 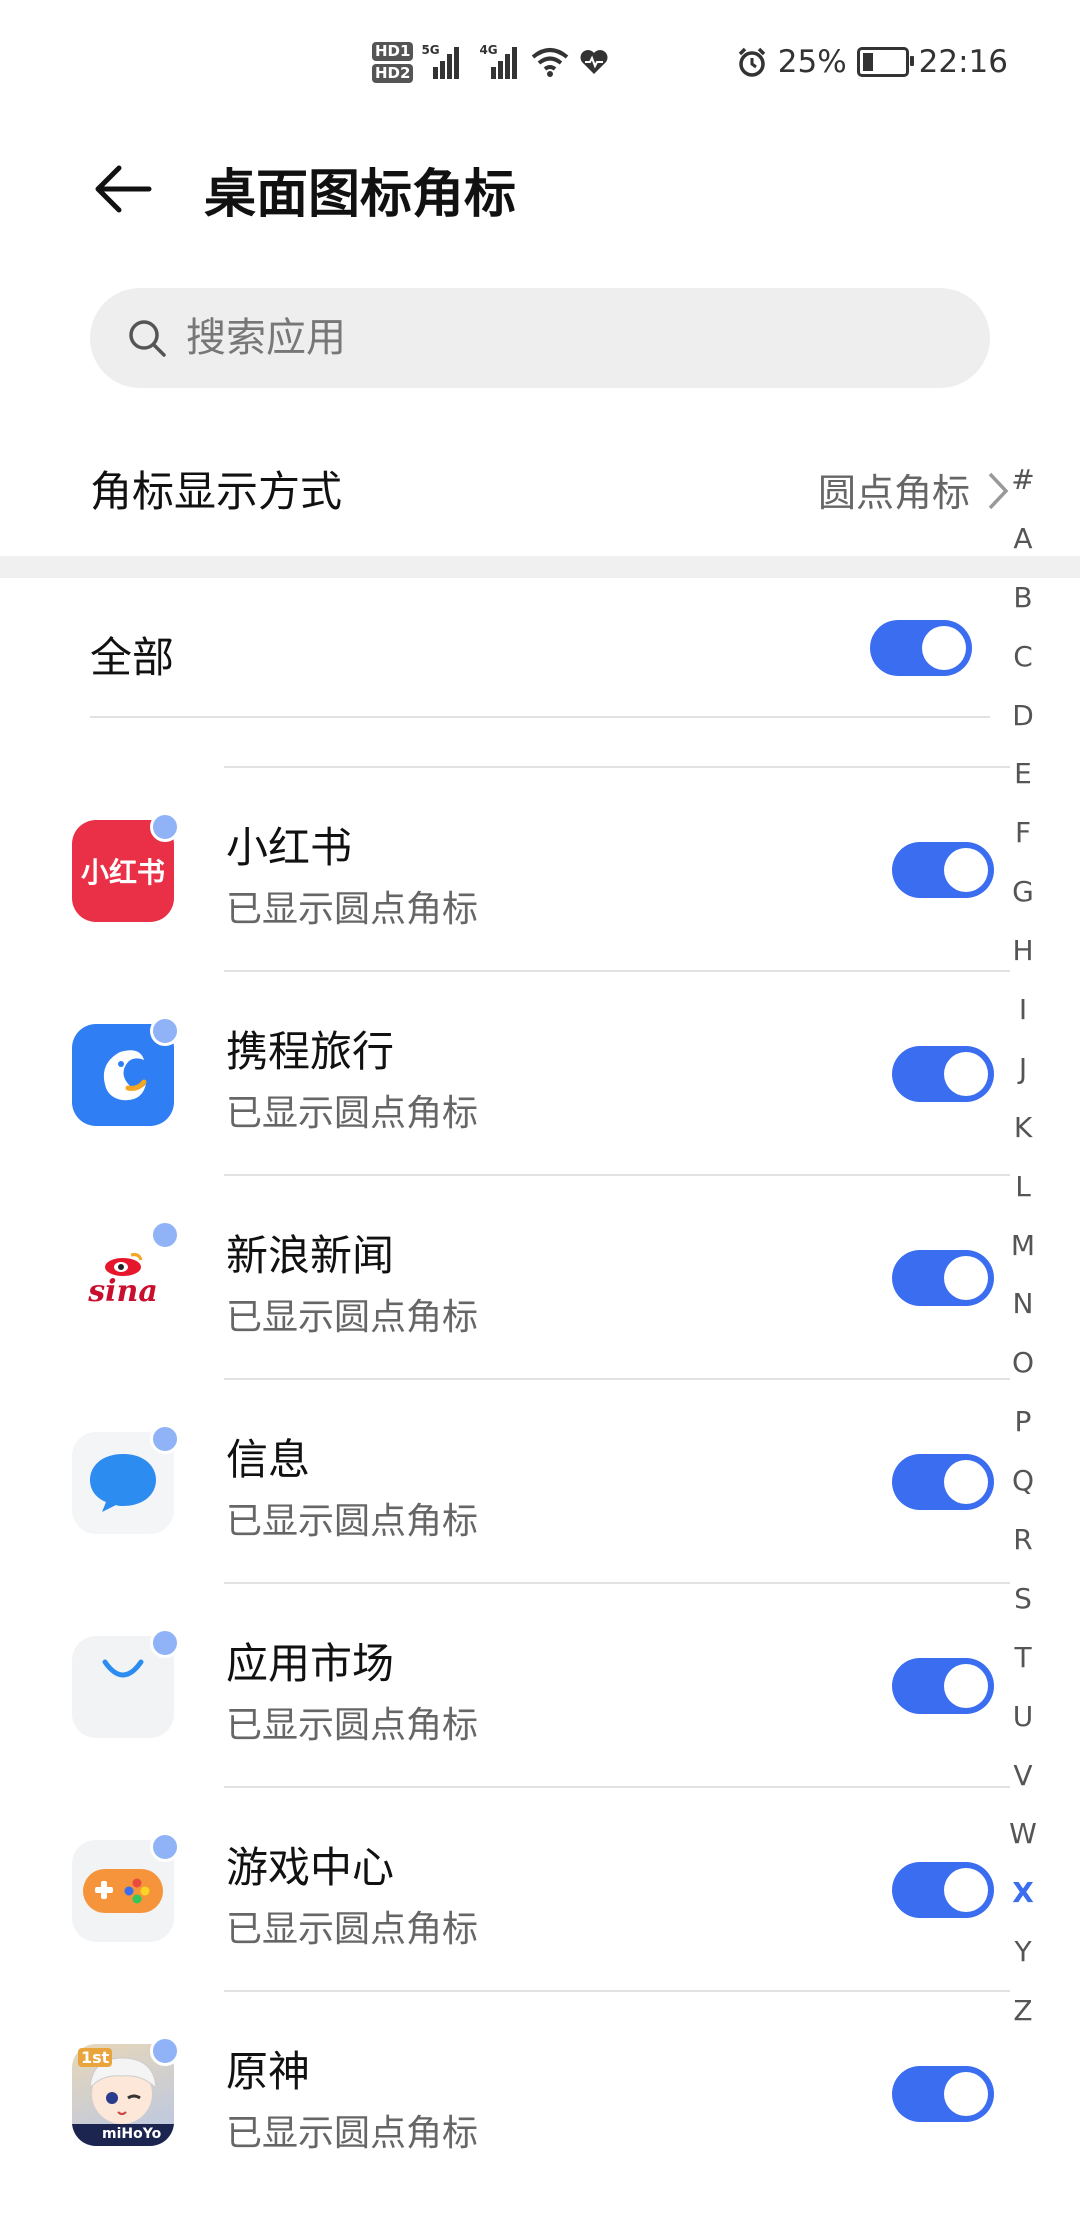 I want to click on genshin-brand-text: miHoYo, so click(x=132, y=2134).